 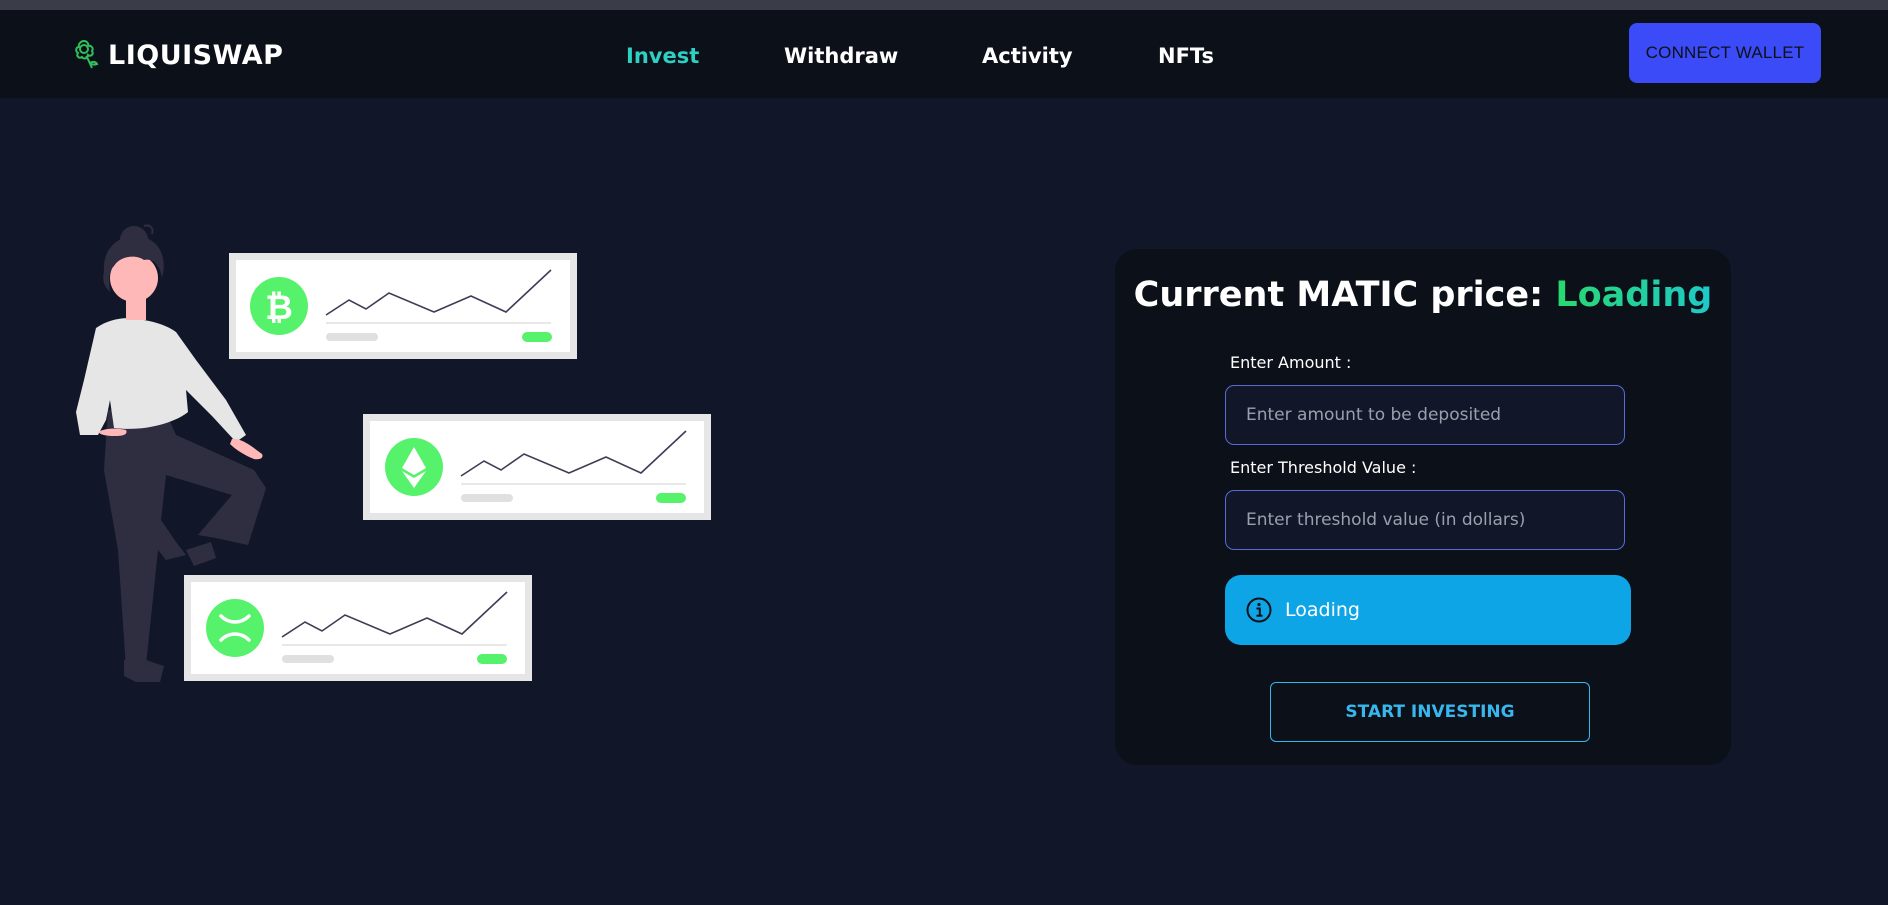 What do you see at coordinates (1634, 295) in the screenshot?
I see `matic-price-value: Loading` at bounding box center [1634, 295].